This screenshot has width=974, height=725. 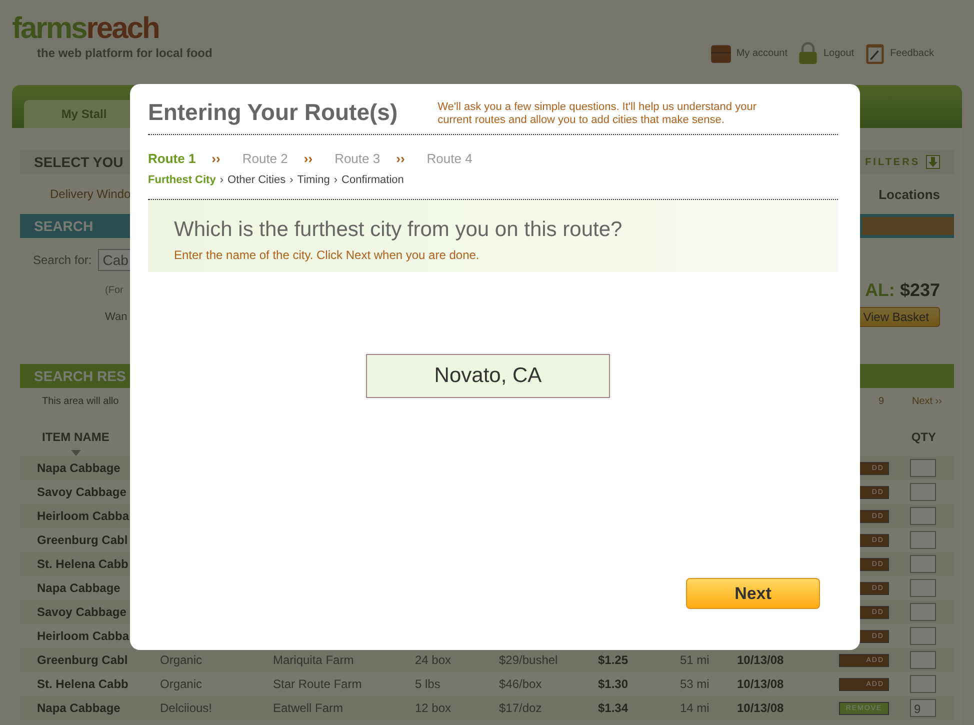 I want to click on column-header: QTY, so click(x=923, y=437).